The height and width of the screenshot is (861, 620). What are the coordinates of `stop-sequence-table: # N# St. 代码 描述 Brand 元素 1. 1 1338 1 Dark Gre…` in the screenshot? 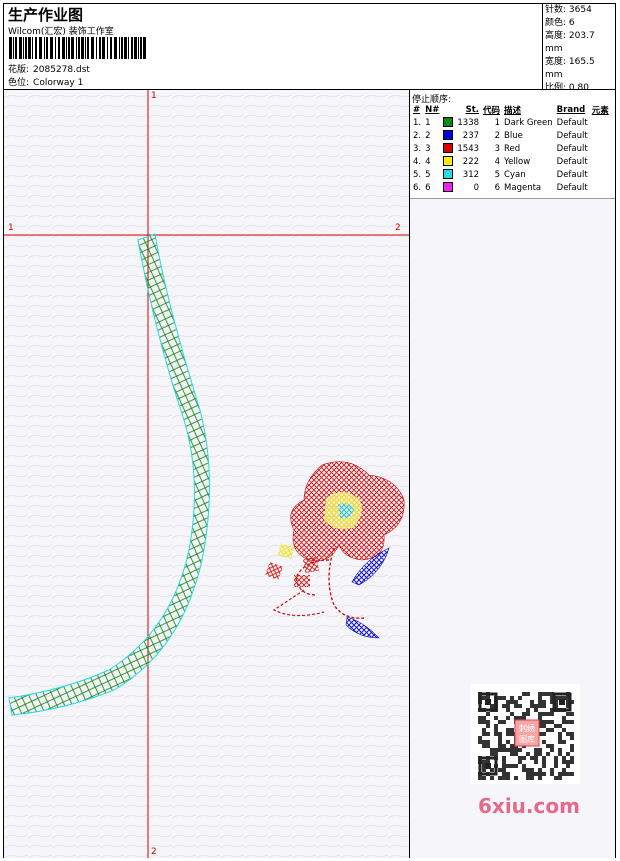 It's located at (511, 148).